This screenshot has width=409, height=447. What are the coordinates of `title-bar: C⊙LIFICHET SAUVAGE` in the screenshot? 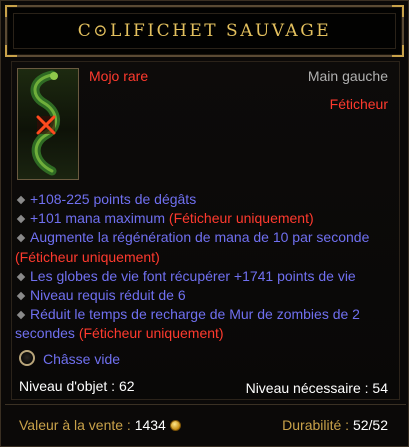 It's located at (204, 31).